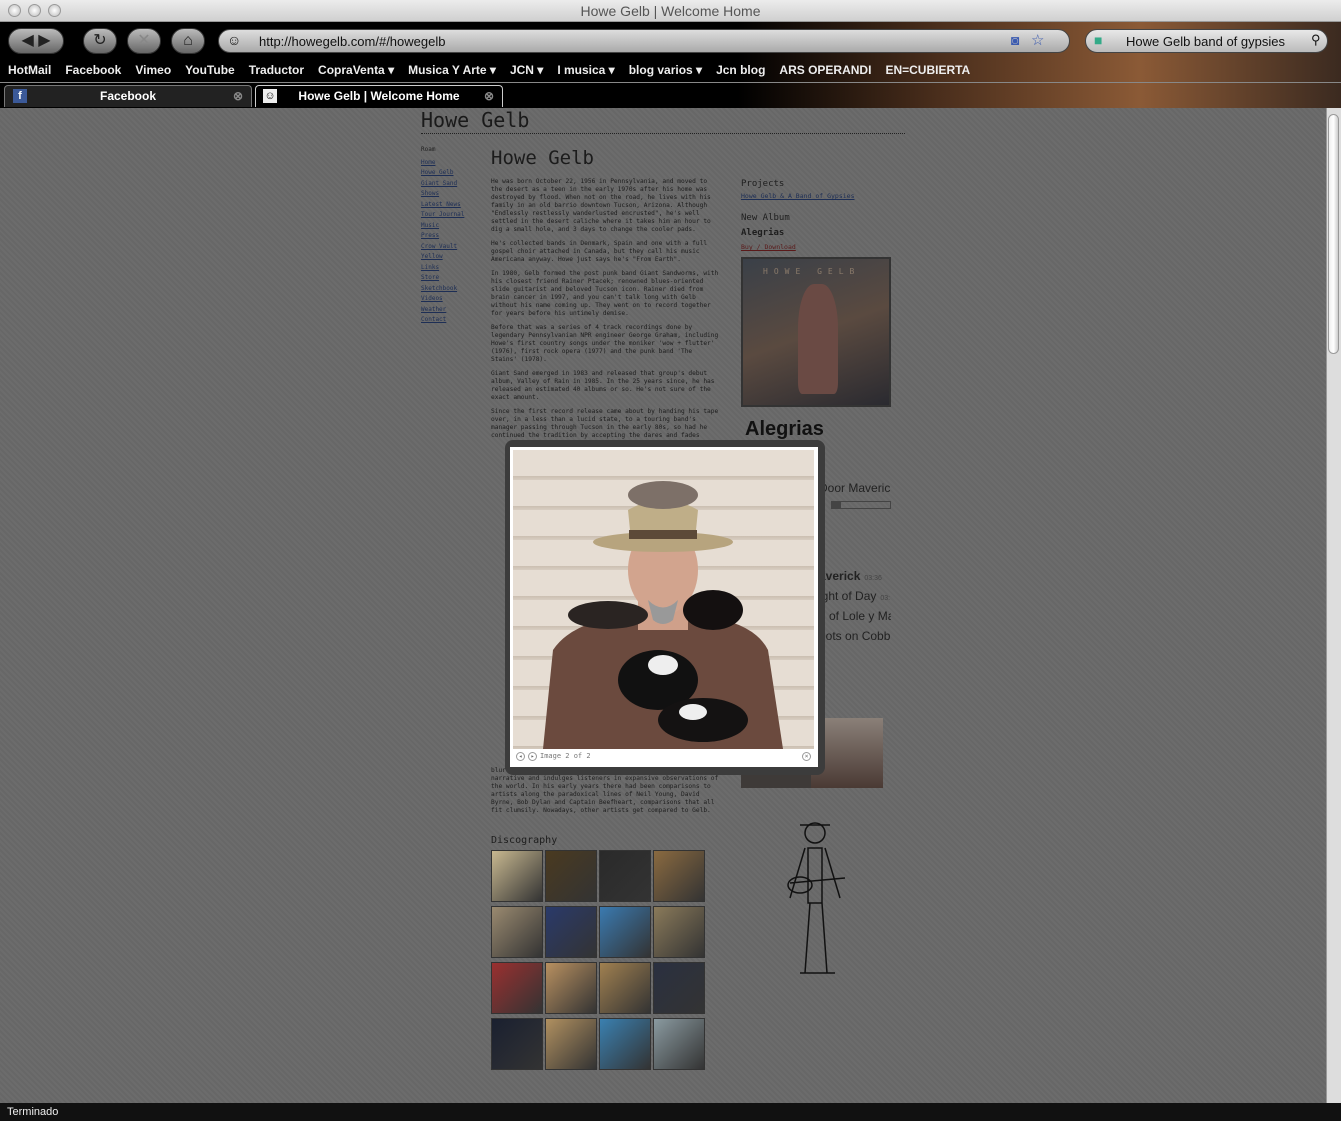  What do you see at coordinates (1037, 40) in the screenshot?
I see `bookmark-star-icon: ☆` at bounding box center [1037, 40].